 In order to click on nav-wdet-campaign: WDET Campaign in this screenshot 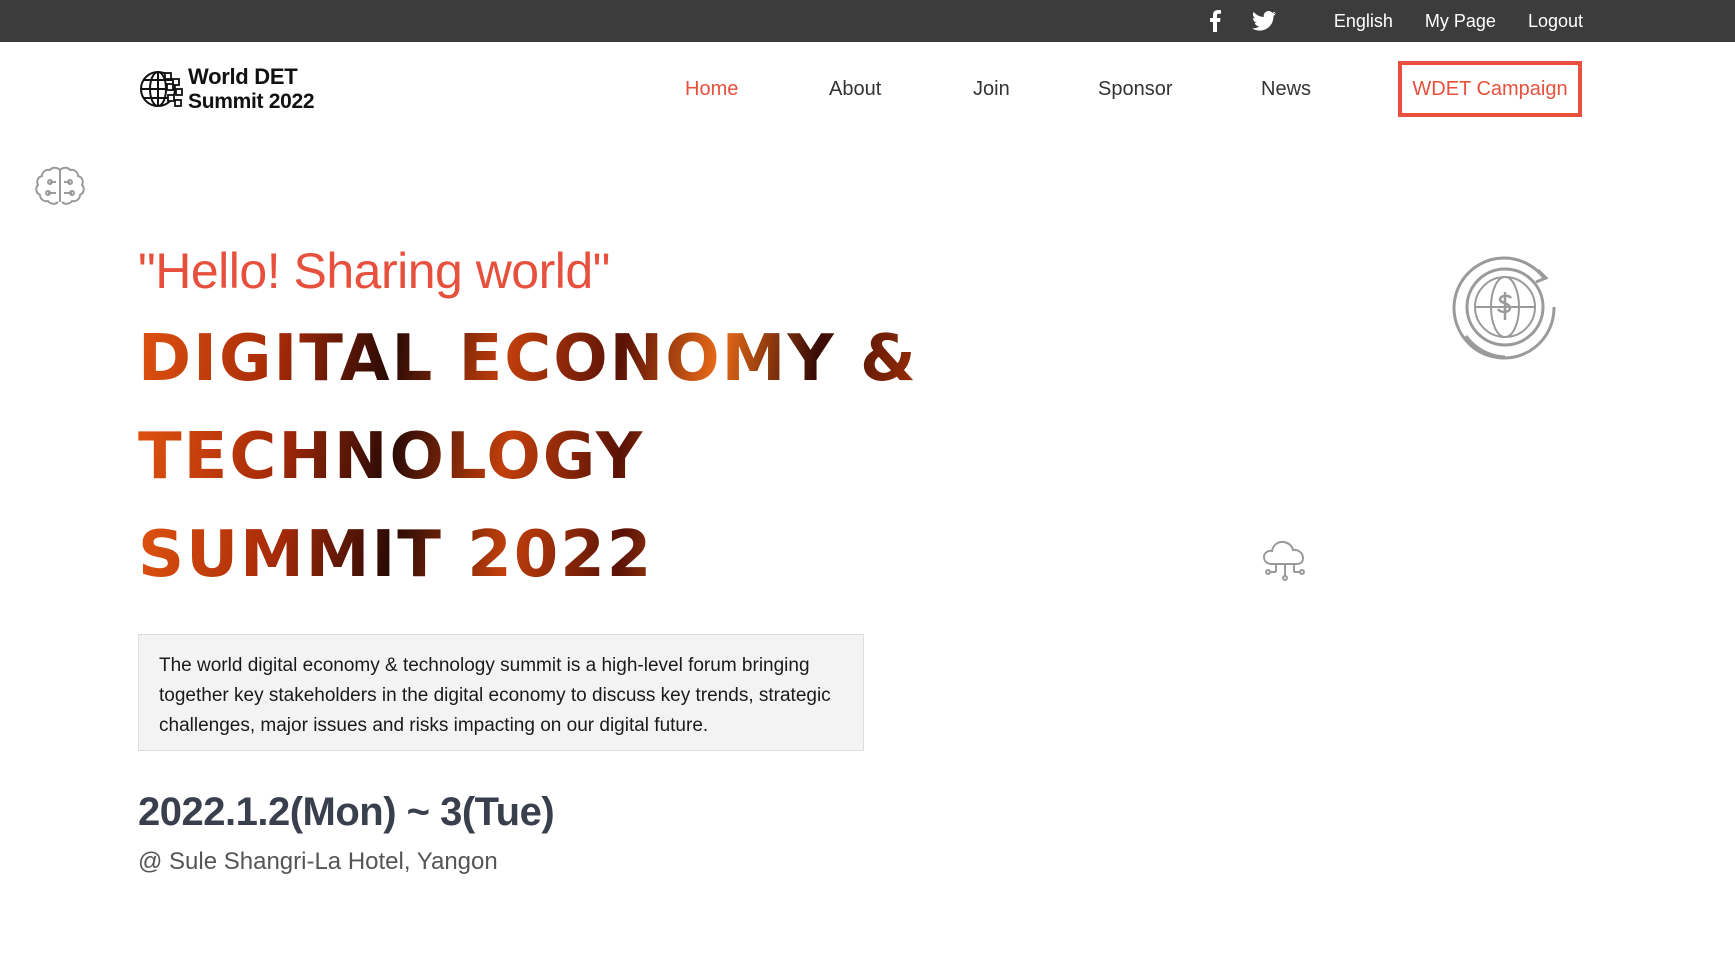, I will do `click(1490, 89)`.